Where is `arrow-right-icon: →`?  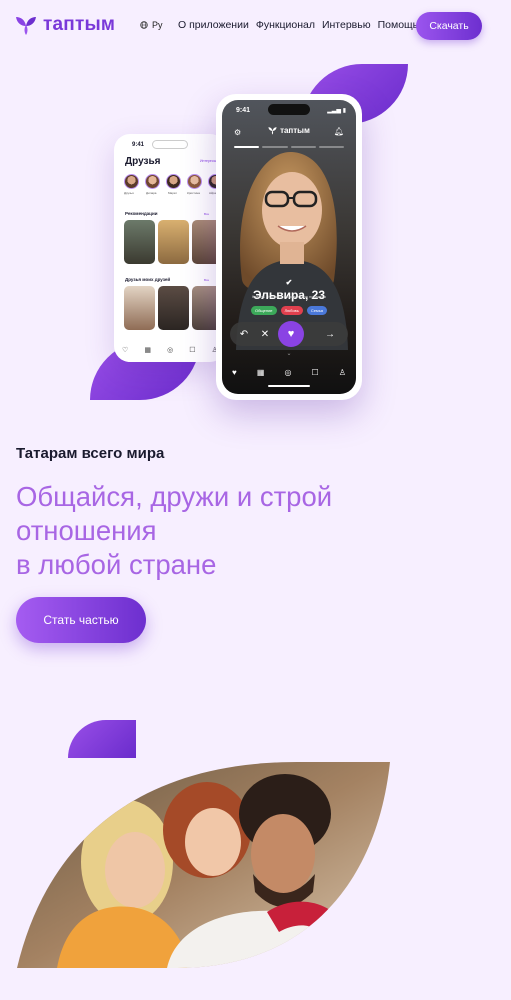
arrow-right-icon: → is located at coordinates (330, 334).